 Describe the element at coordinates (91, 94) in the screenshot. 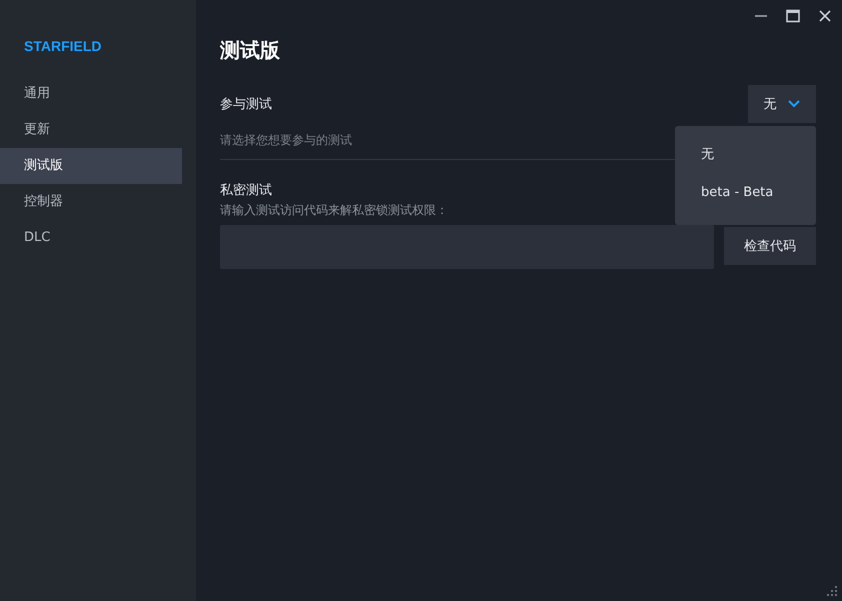

I see `sidebar-item: 通用` at that location.